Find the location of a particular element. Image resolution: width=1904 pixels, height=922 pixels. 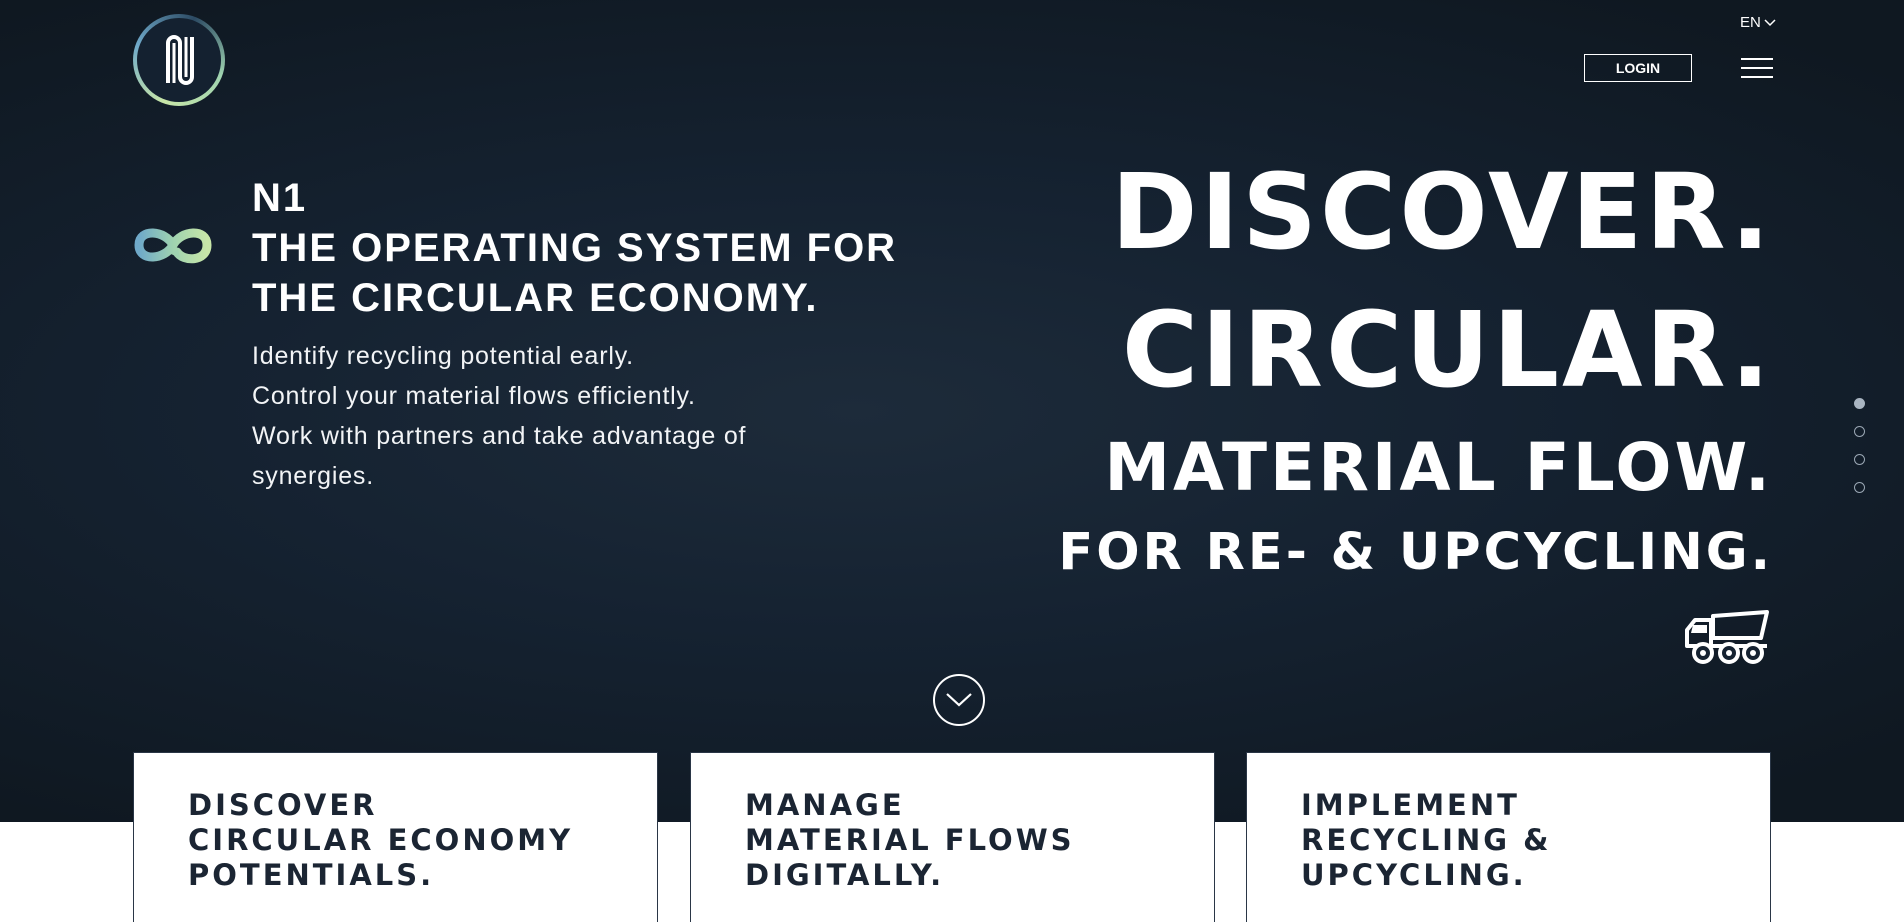

headline-material-flow: MATERIAL FLOW. is located at coordinates (1438, 467).